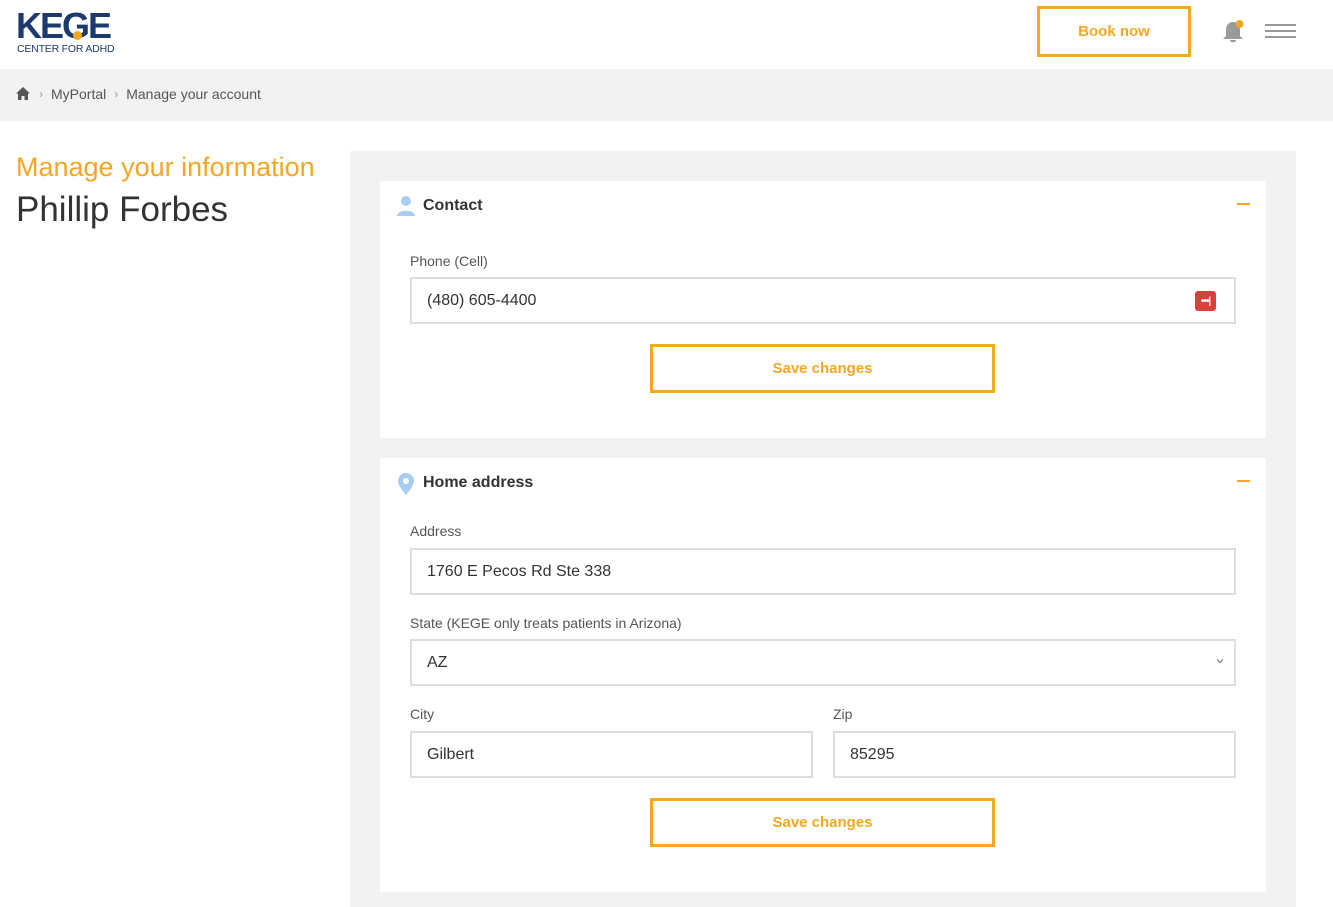 This screenshot has height=907, width=1333. What do you see at coordinates (449, 261) in the screenshot?
I see `phone-label: Phone (Cell)` at bounding box center [449, 261].